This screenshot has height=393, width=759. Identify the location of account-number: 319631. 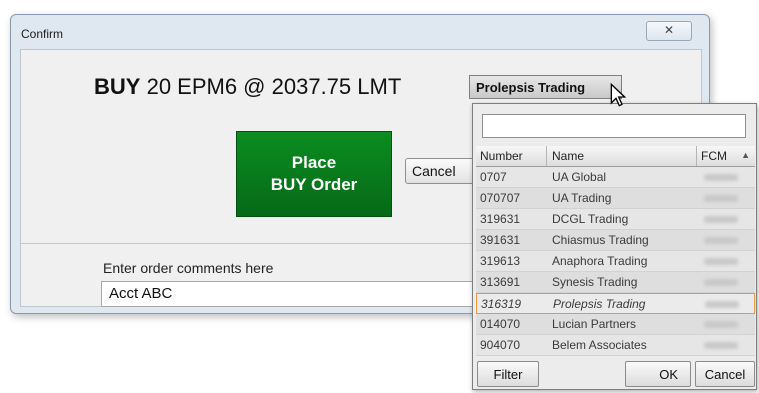
(500, 219).